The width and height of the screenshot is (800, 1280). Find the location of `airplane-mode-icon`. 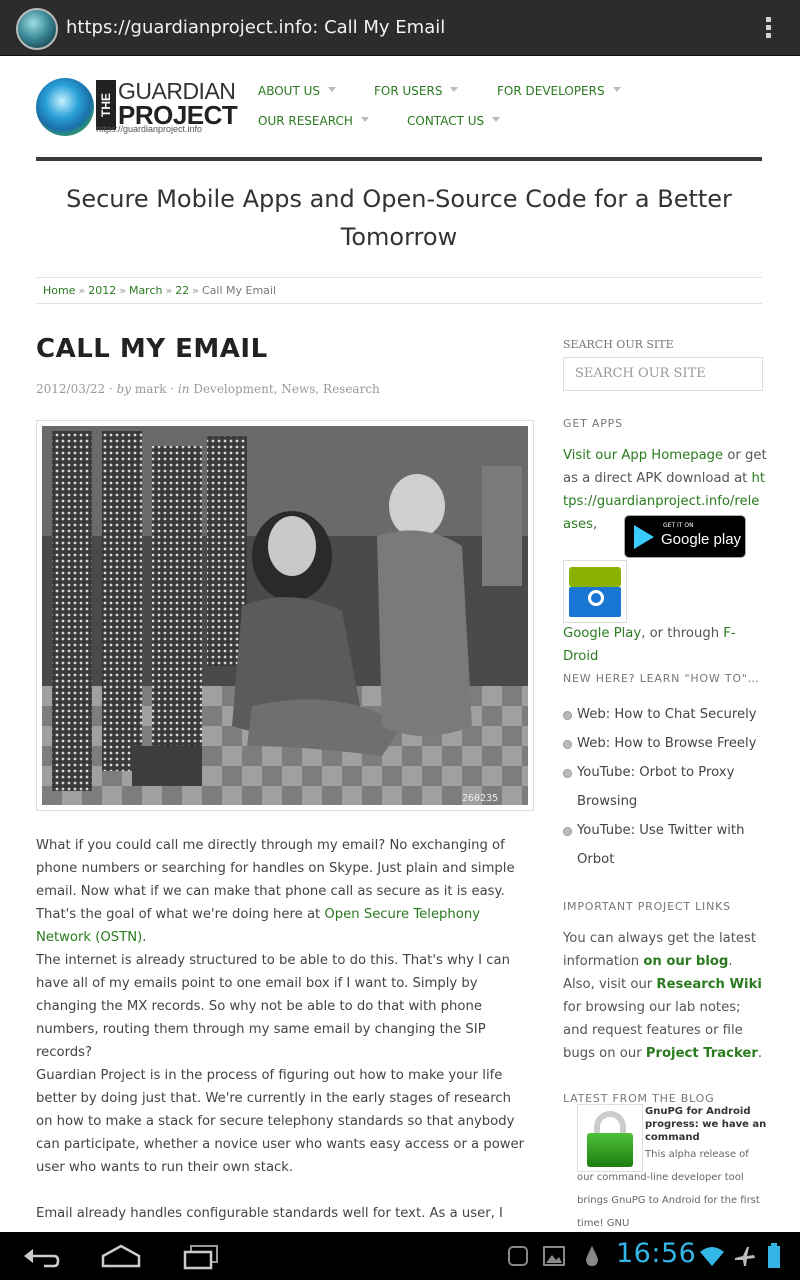

airplane-mode-icon is located at coordinates (745, 1256).